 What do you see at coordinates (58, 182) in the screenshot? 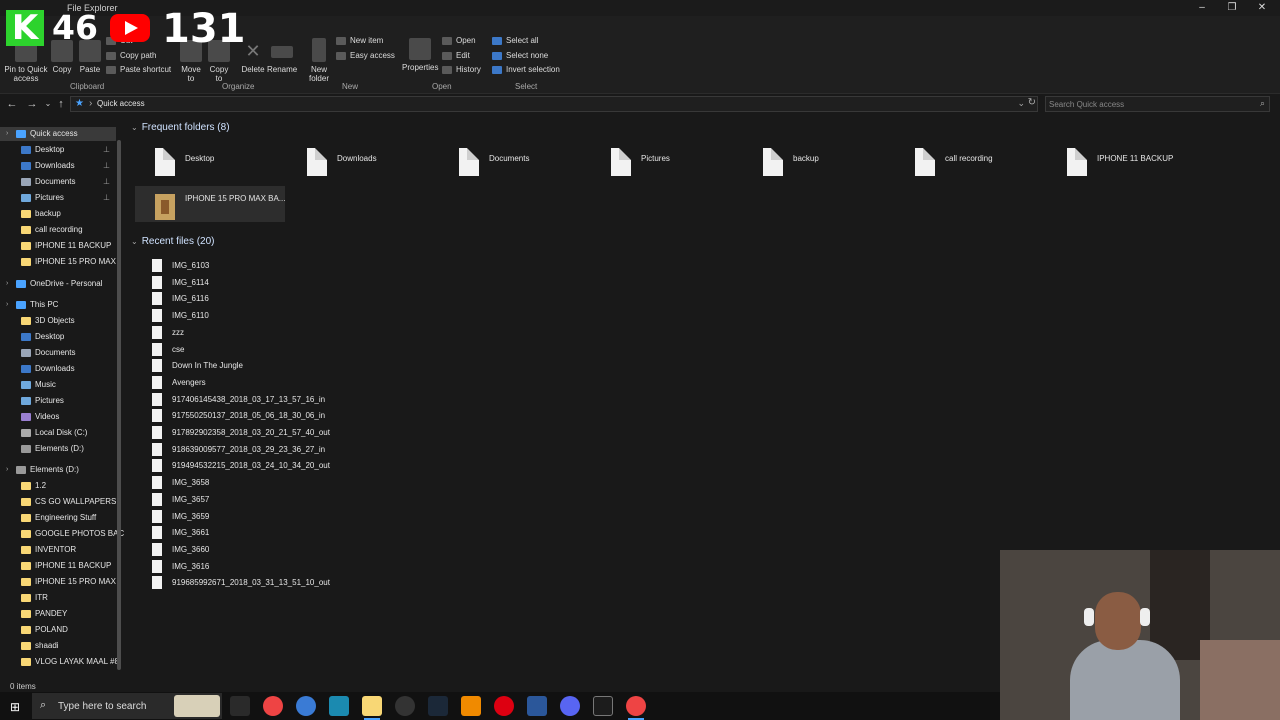
I see `sidebar-quick-item: Documents ⊥` at bounding box center [58, 182].